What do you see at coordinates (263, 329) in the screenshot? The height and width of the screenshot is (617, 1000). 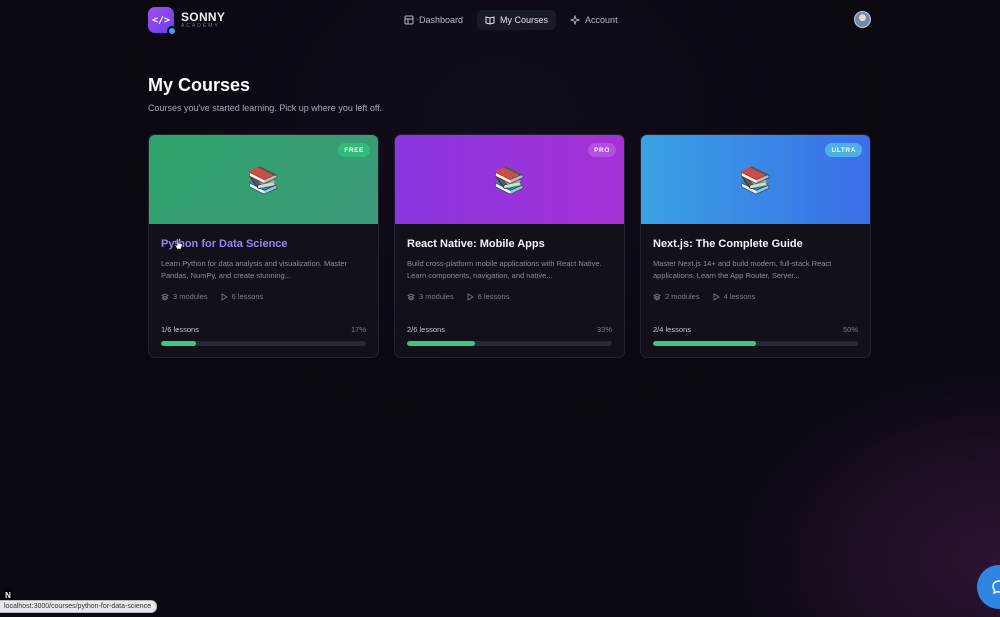 I see `progress-row: 1/6 lessons 17%` at bounding box center [263, 329].